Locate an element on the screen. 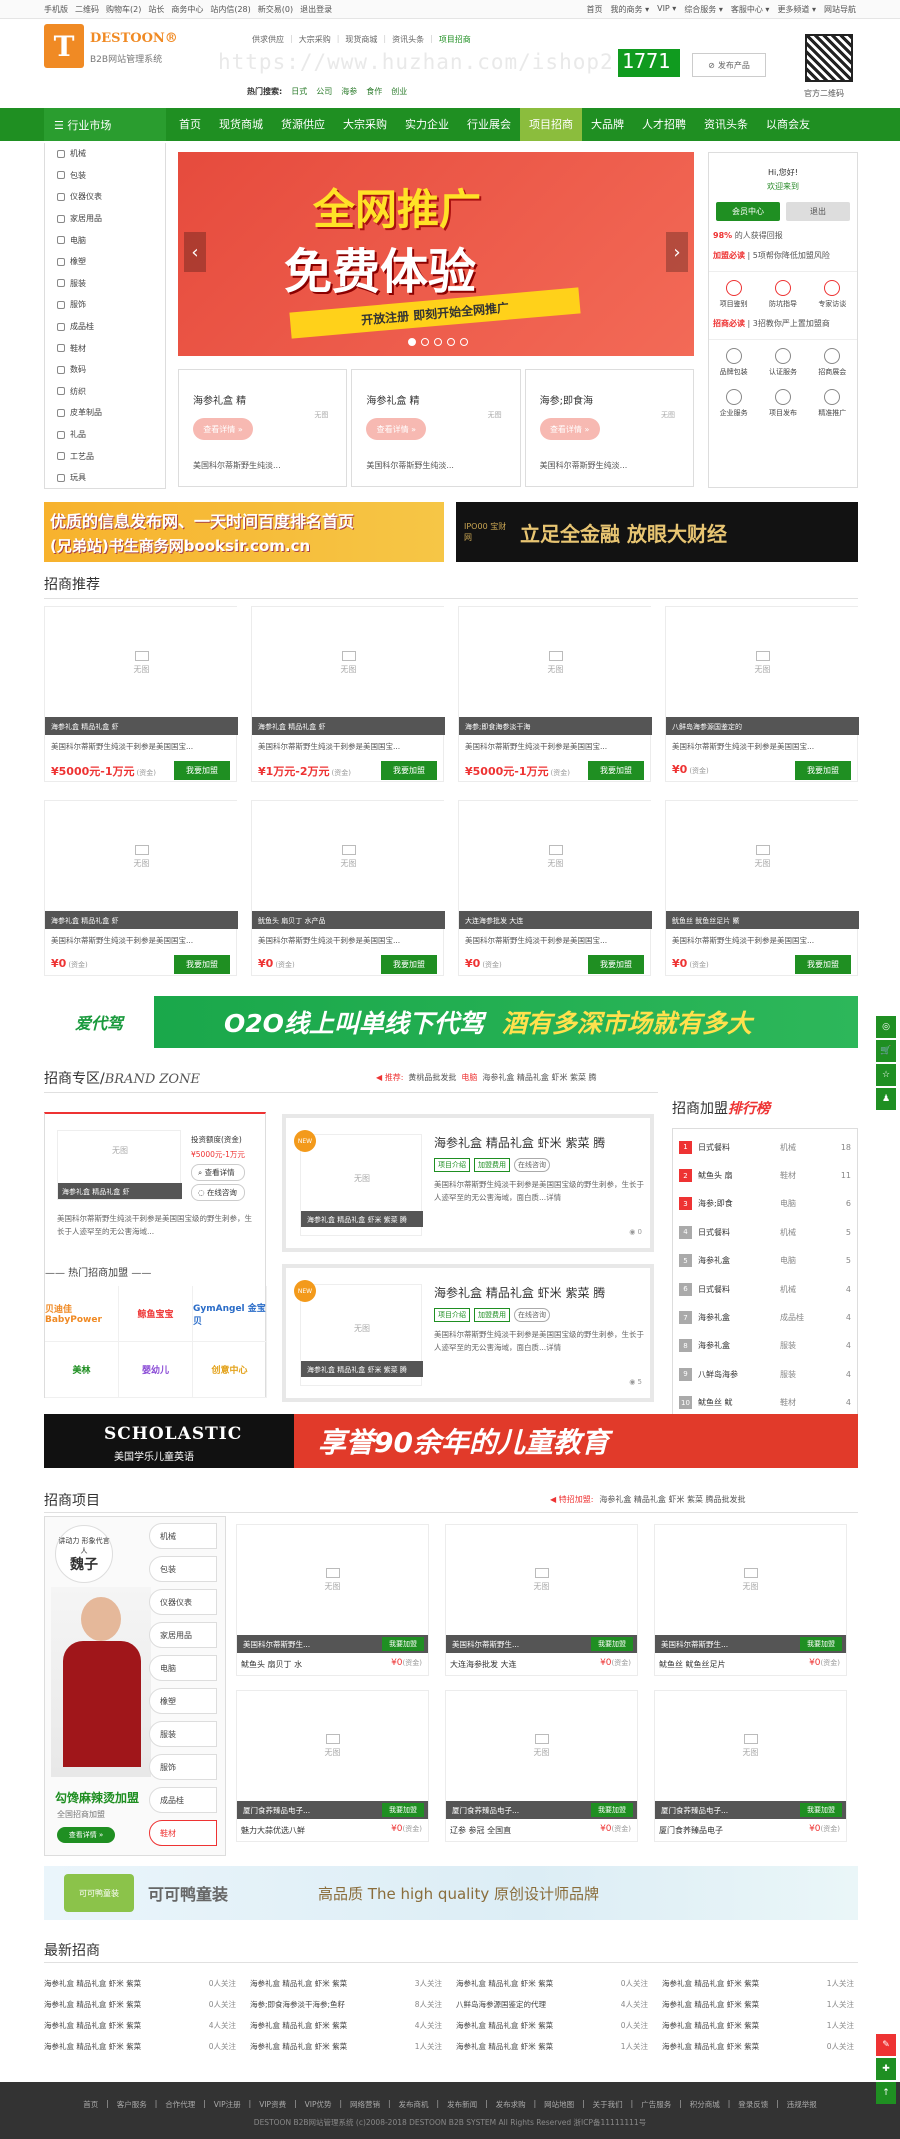 The width and height of the screenshot is (900, 2139). cart-icon: 🛒 is located at coordinates (886, 1051).